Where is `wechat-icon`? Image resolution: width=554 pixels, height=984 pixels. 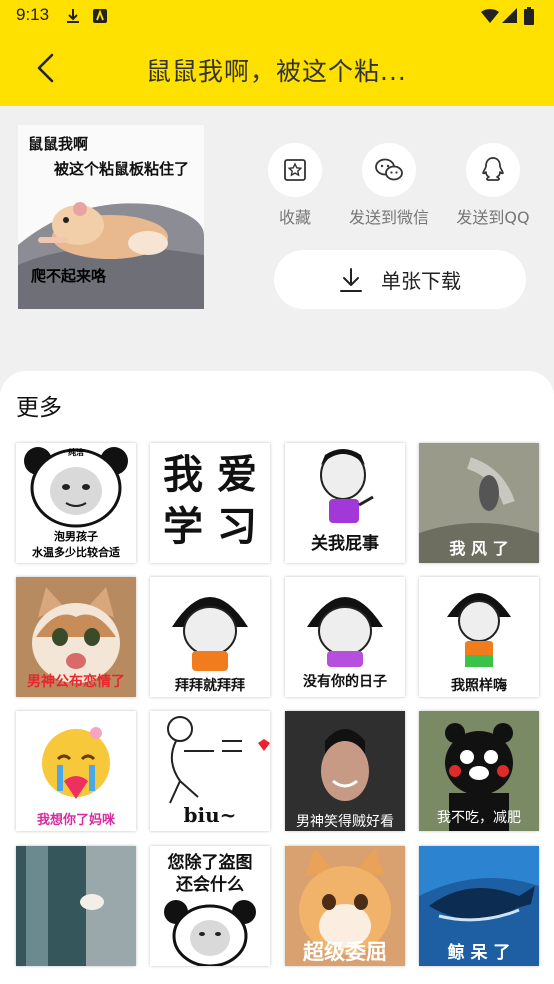
wechat-icon is located at coordinates (389, 169).